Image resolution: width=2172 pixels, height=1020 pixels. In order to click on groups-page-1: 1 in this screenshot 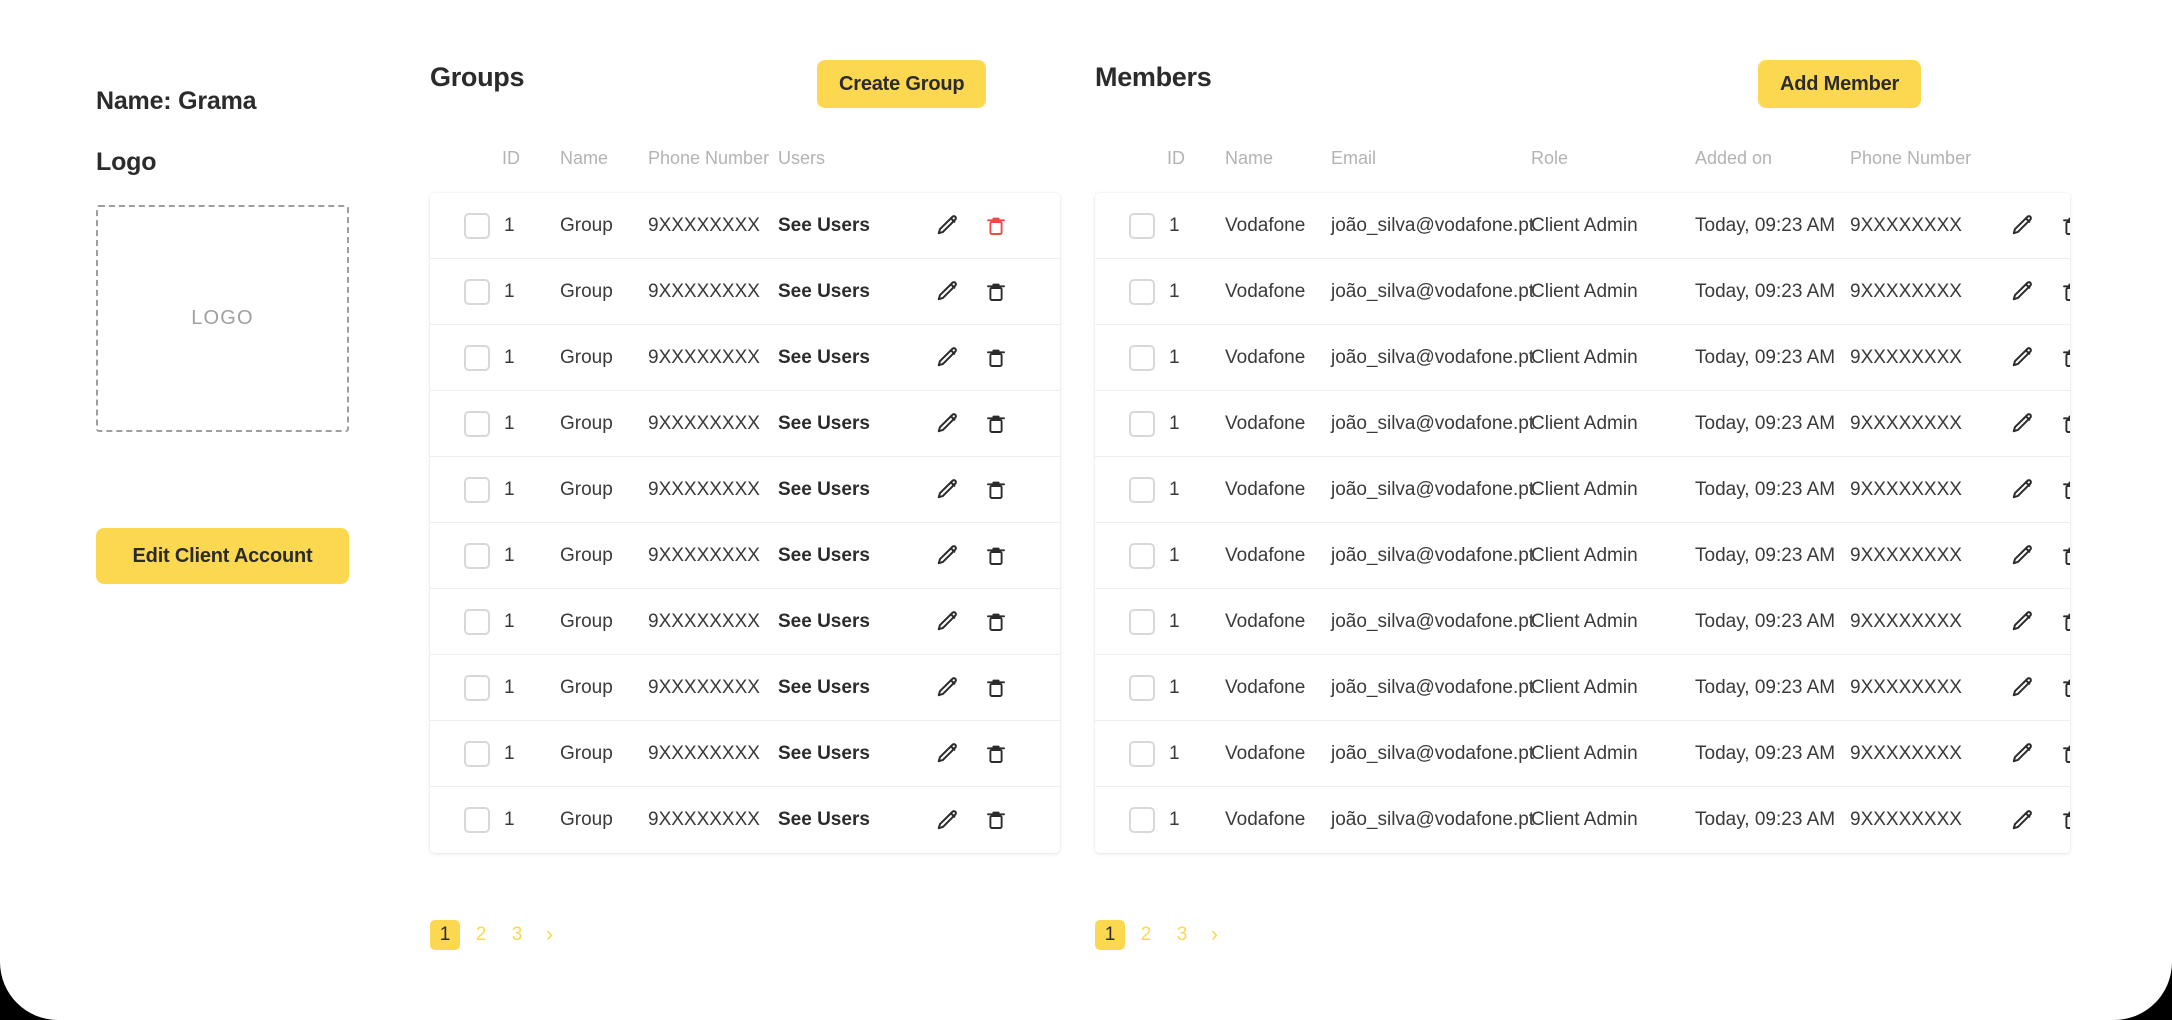, I will do `click(445, 935)`.